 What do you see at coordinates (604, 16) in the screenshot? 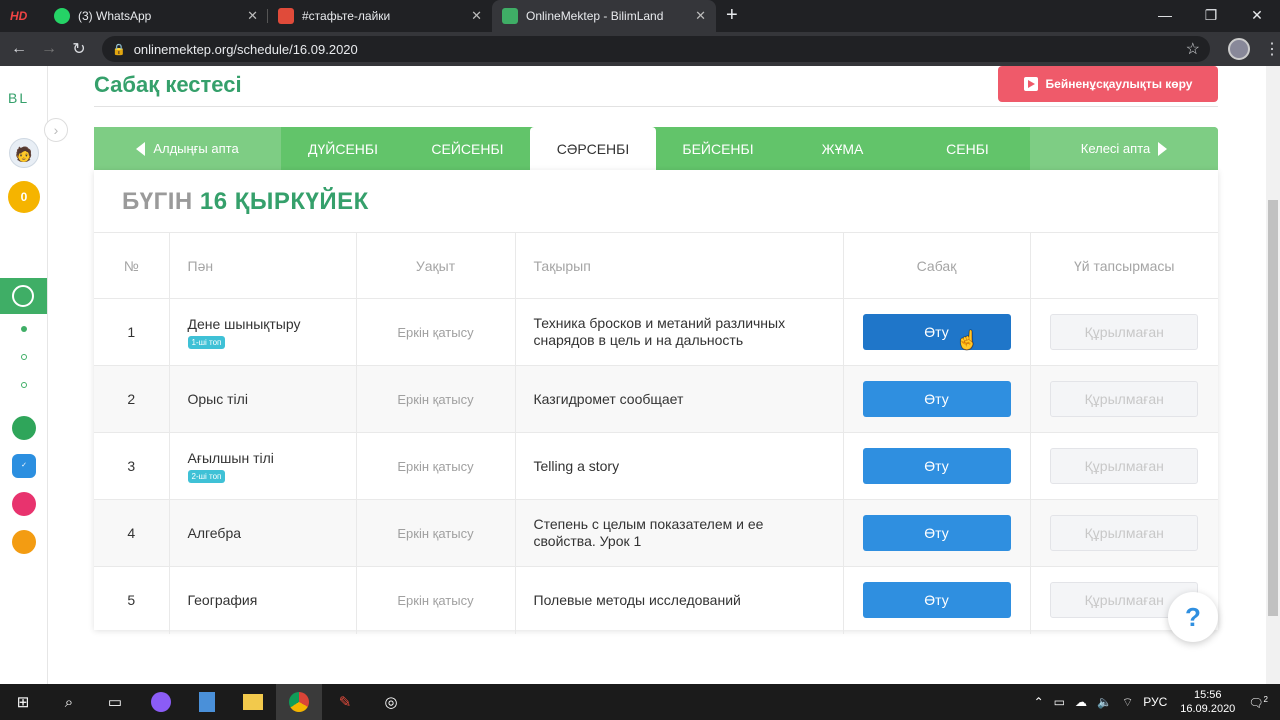
I see `tab-onlinemektep: OnlineMektep - BilimLand ✕` at bounding box center [604, 16].